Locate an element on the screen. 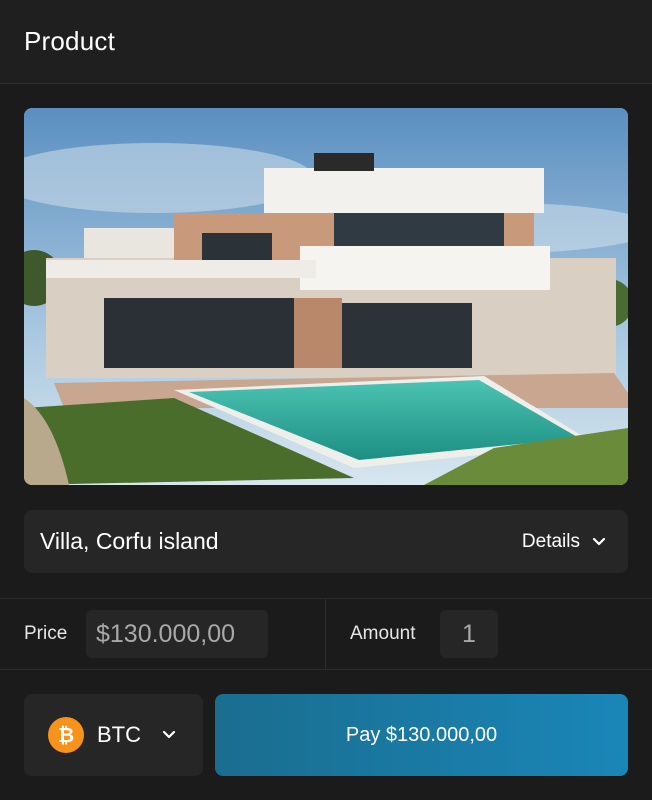  order-row: Price Amount is located at coordinates (326, 634).